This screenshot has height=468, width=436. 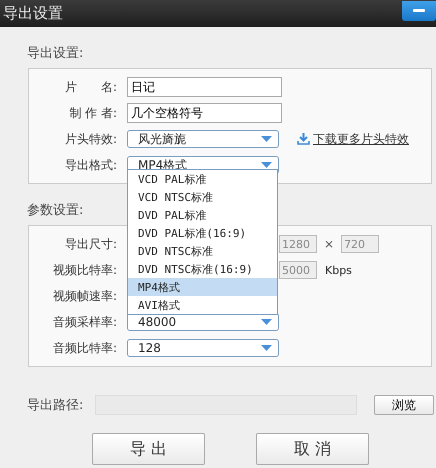 What do you see at coordinates (353, 139) in the screenshot?
I see `download-link: 下载更多片头特效` at bounding box center [353, 139].